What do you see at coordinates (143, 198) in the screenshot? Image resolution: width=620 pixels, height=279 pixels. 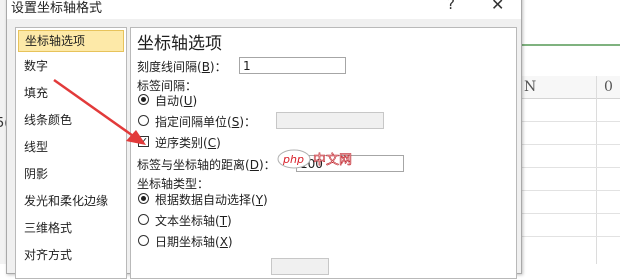 I see `auto-select-radio` at bounding box center [143, 198].